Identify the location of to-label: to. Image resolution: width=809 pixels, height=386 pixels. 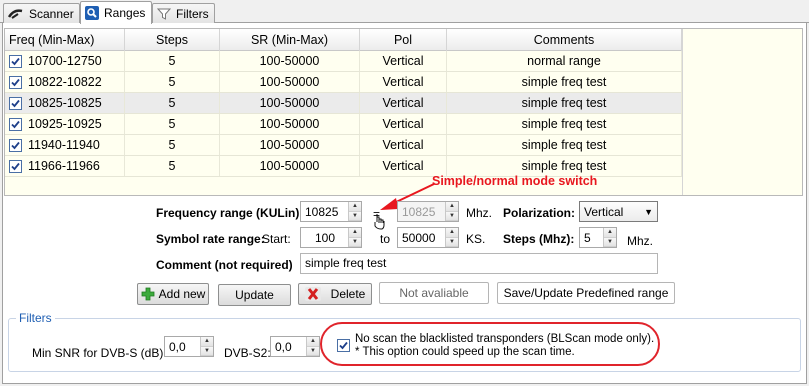
(385, 239).